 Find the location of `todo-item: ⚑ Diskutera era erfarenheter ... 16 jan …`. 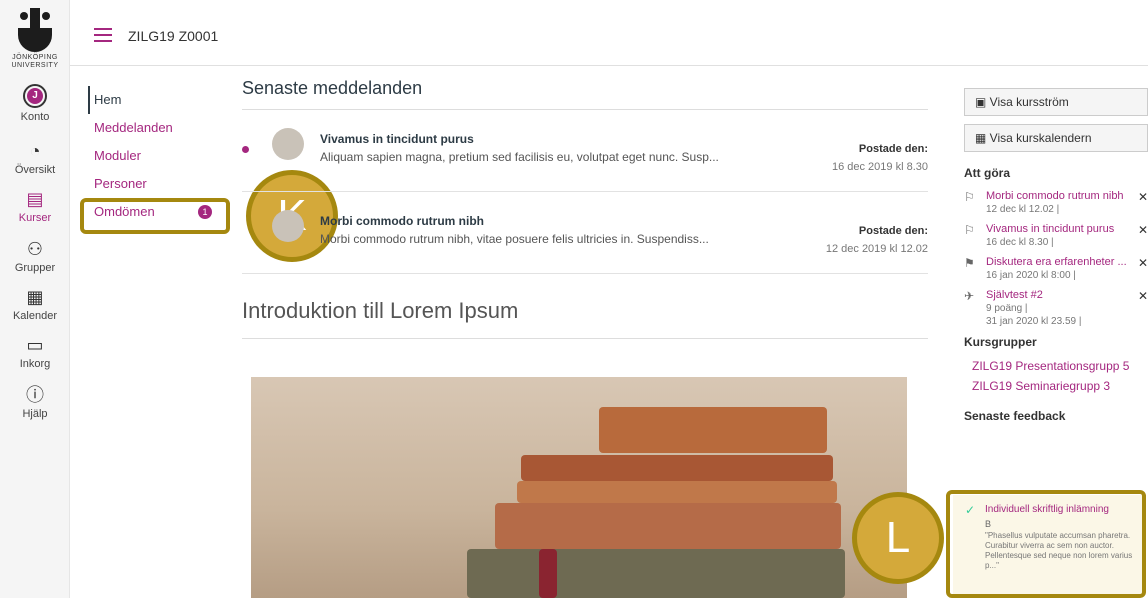

todo-item: ⚑ Diskutera era erfarenheter ... 16 jan … is located at coordinates (1056, 268).